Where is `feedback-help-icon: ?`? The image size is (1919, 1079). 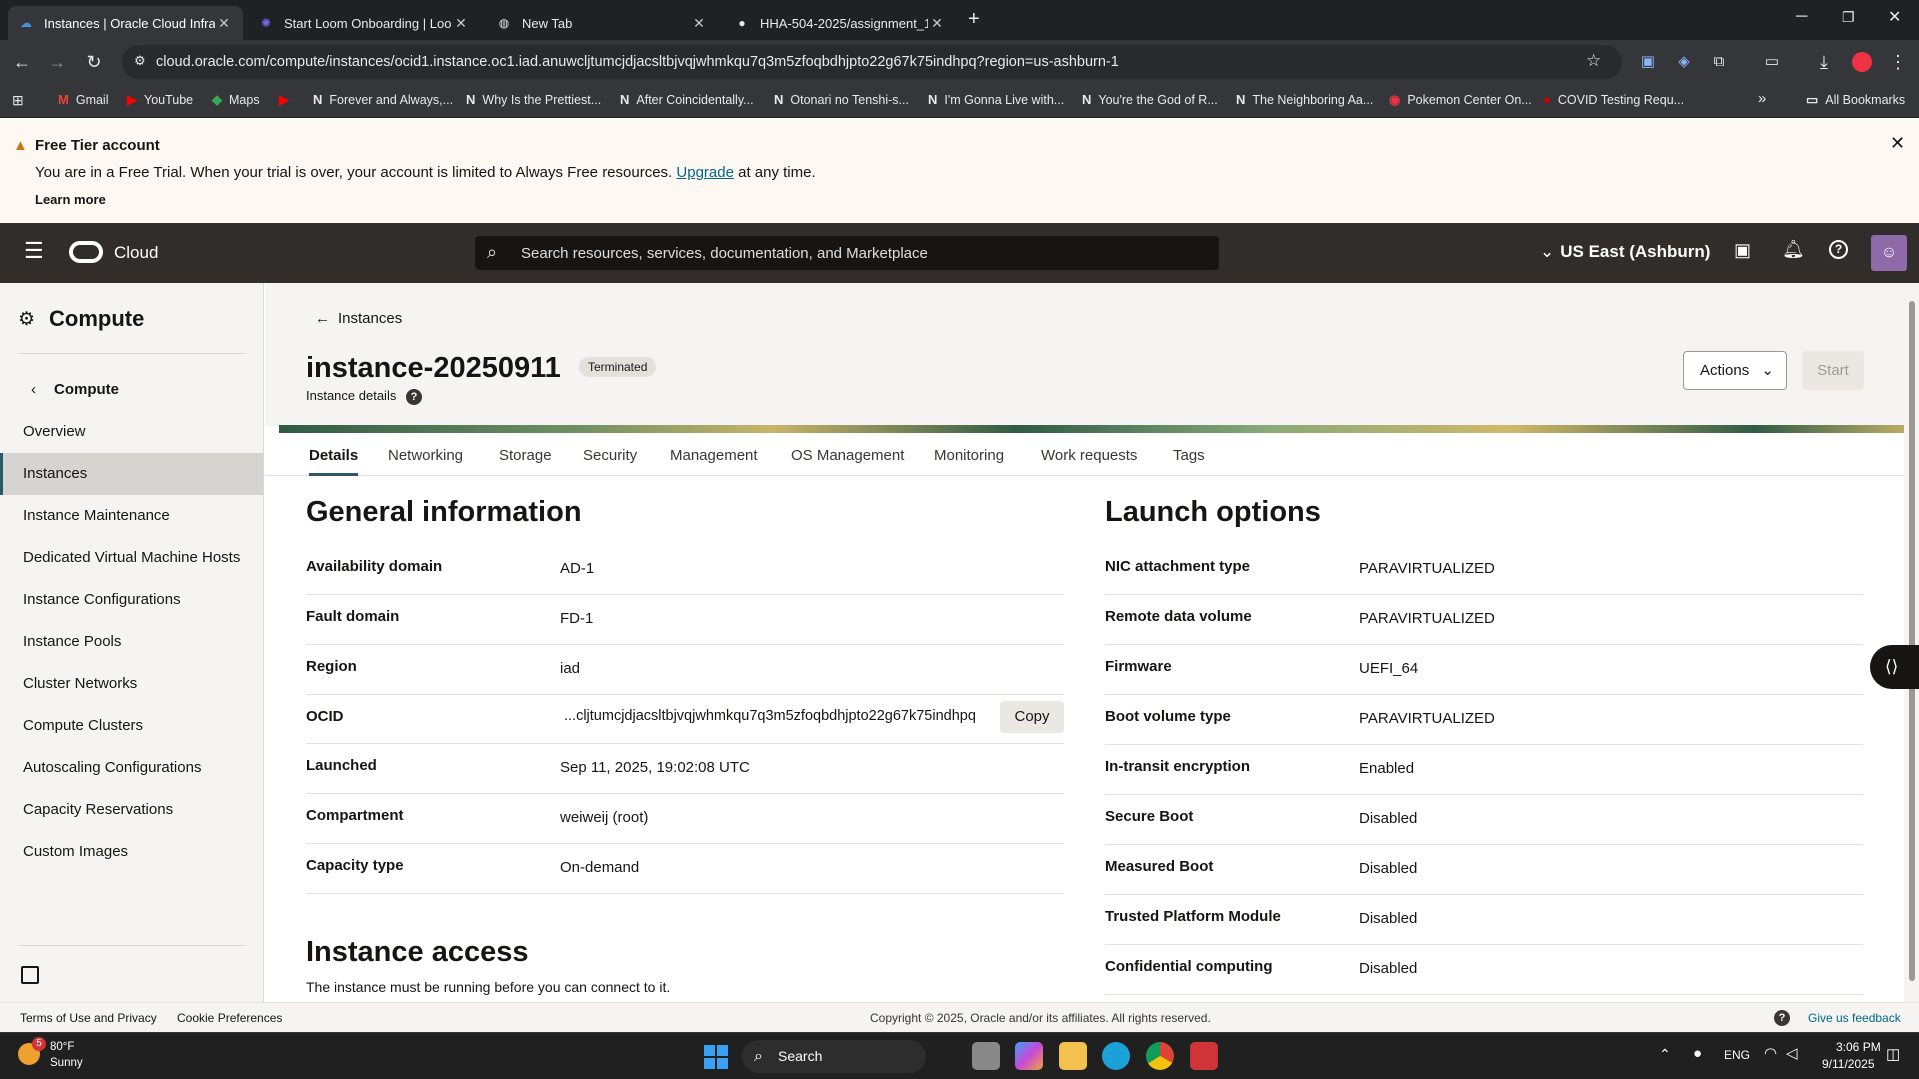
feedback-help-icon: ? is located at coordinates (1782, 1018).